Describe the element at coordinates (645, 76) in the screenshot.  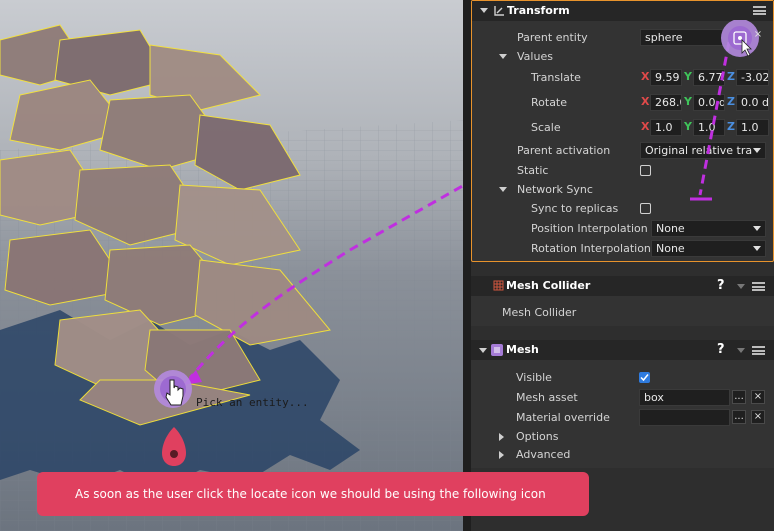
I see `translate-x-axis: X` at that location.